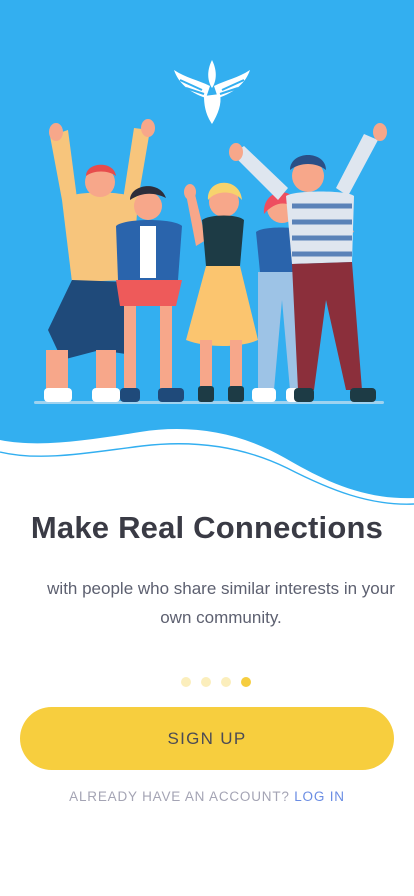 This screenshot has height=896, width=414. I want to click on sign-up-button: SIGN UP, so click(207, 738).